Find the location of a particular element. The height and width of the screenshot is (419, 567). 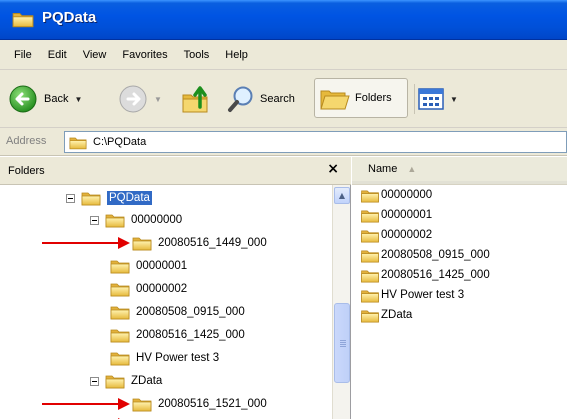

file-list-header: Name ▲ is located at coordinates (459, 171).